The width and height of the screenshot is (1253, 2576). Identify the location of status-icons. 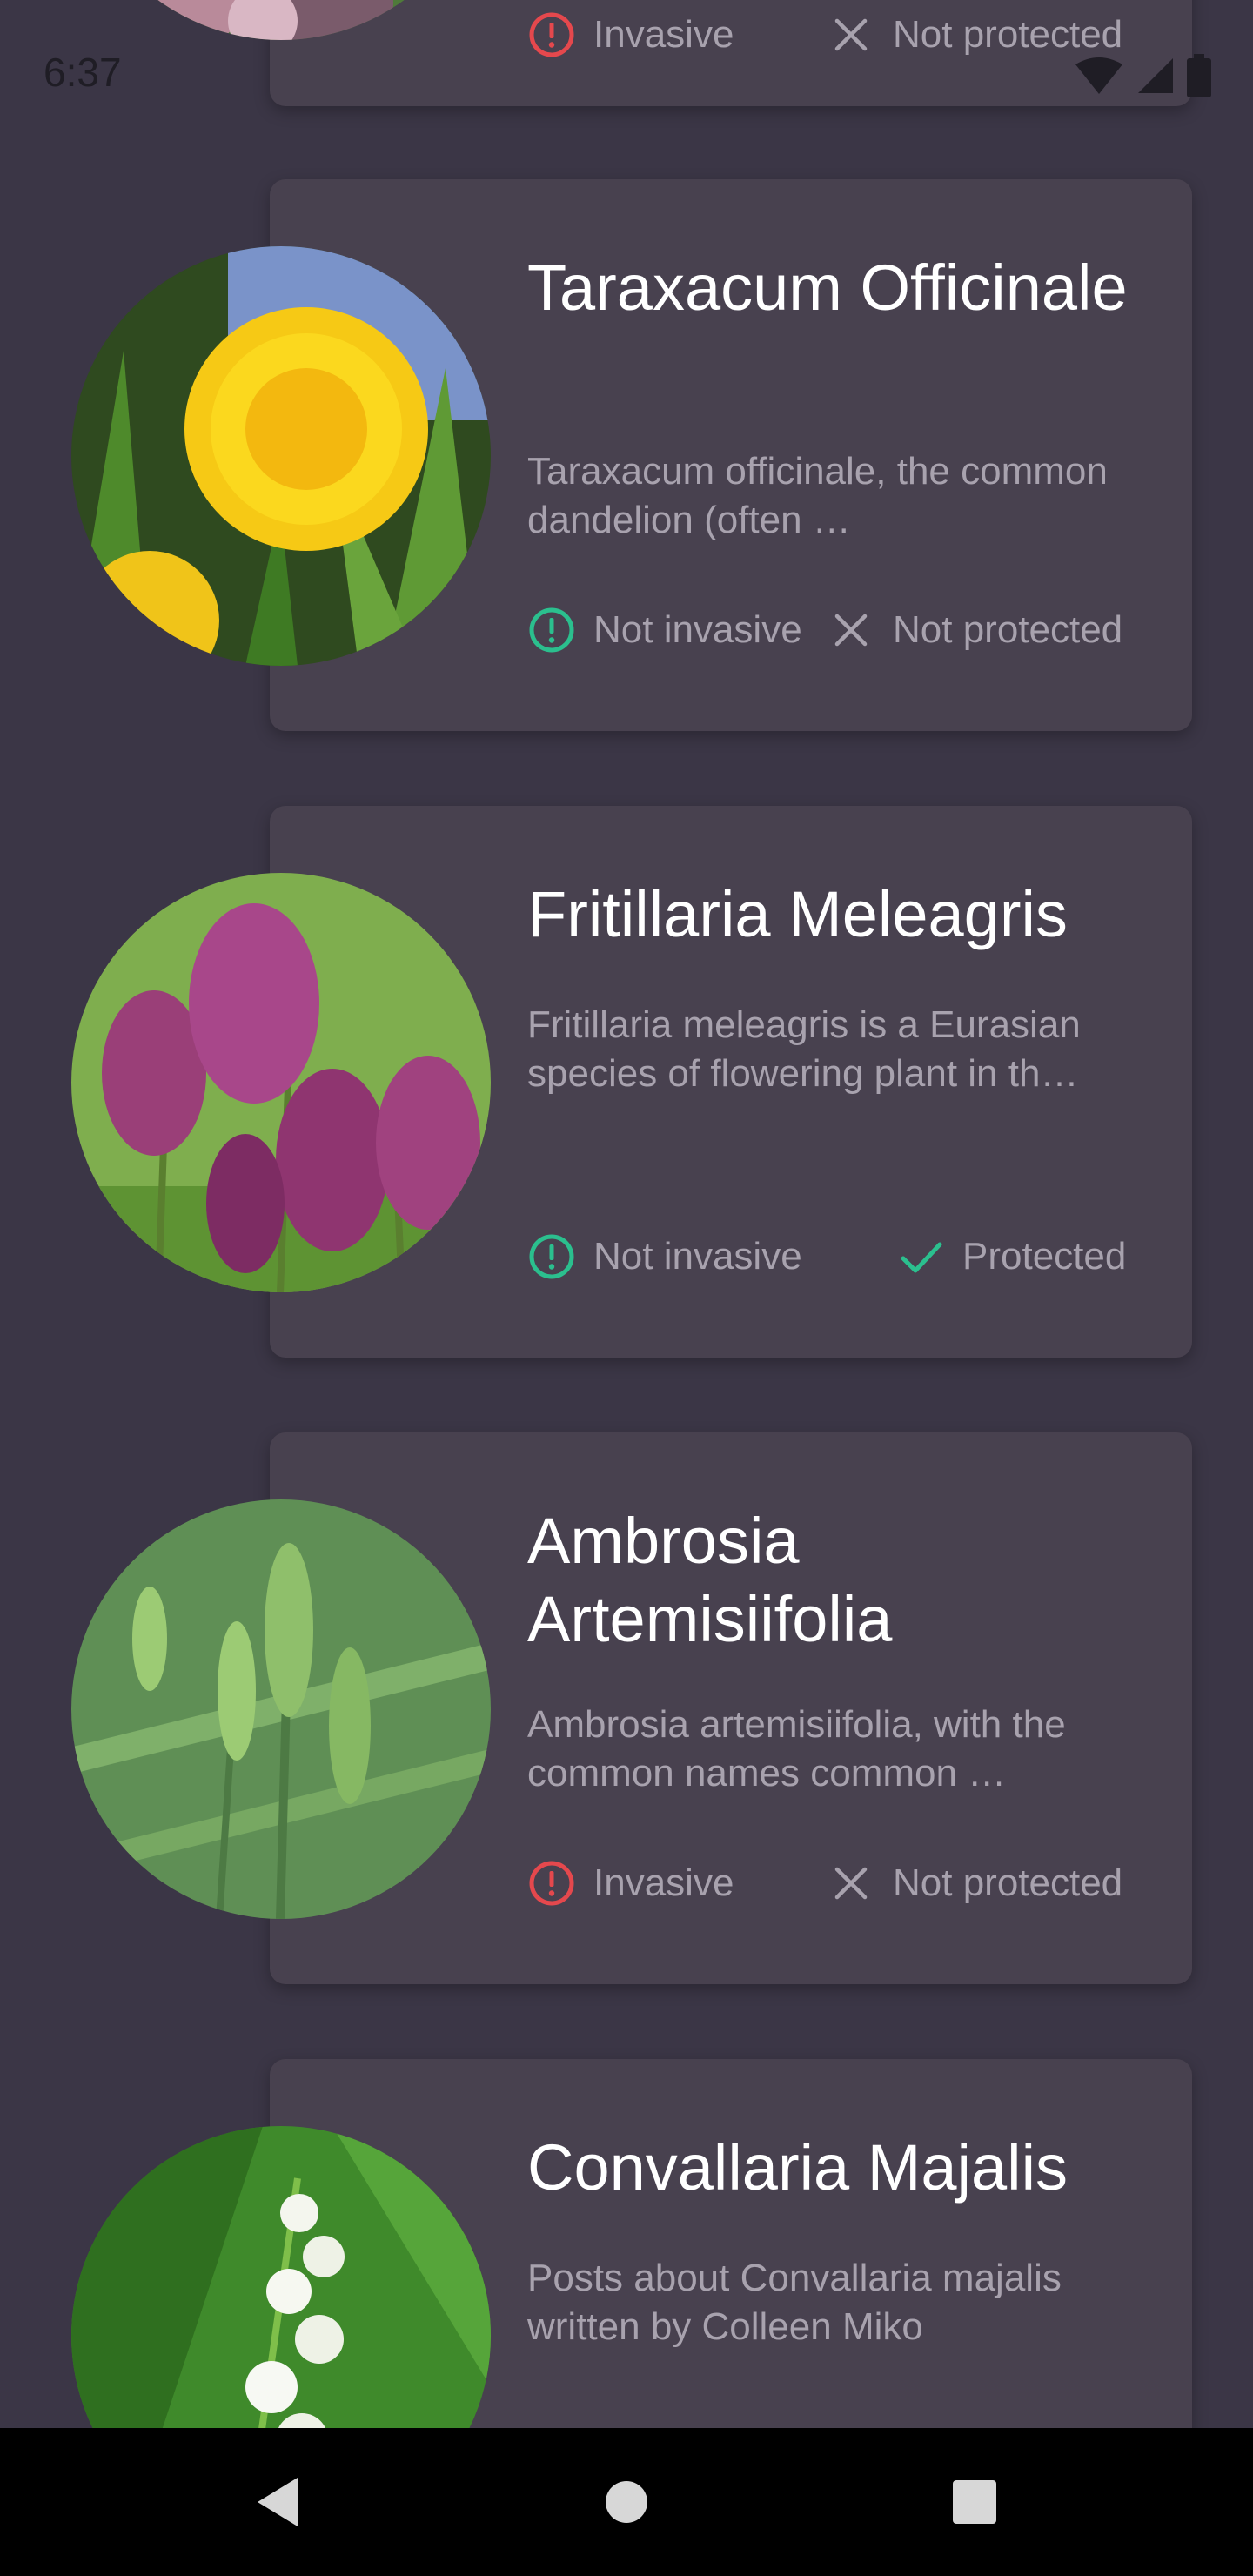
(1142, 75).